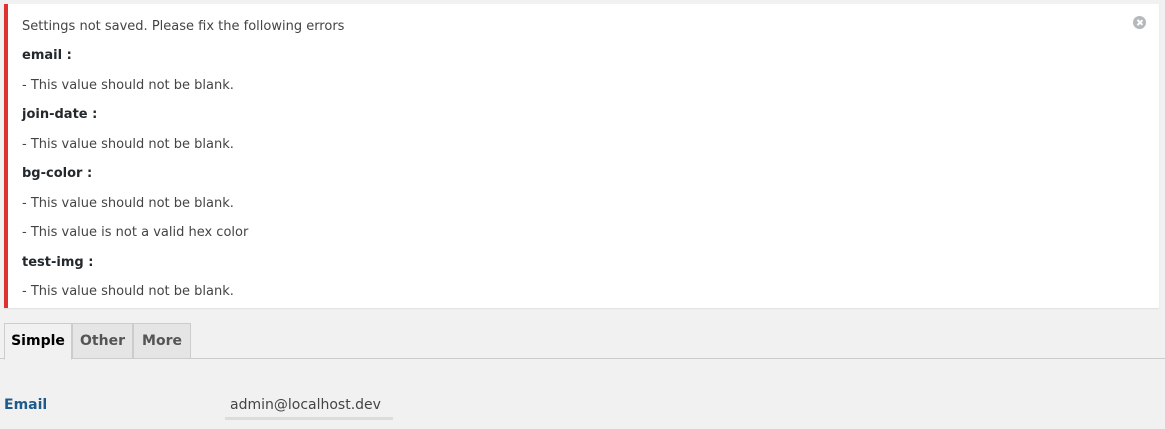 This screenshot has height=429, width=1165. I want to click on error-field-email: email :, so click(47, 55).